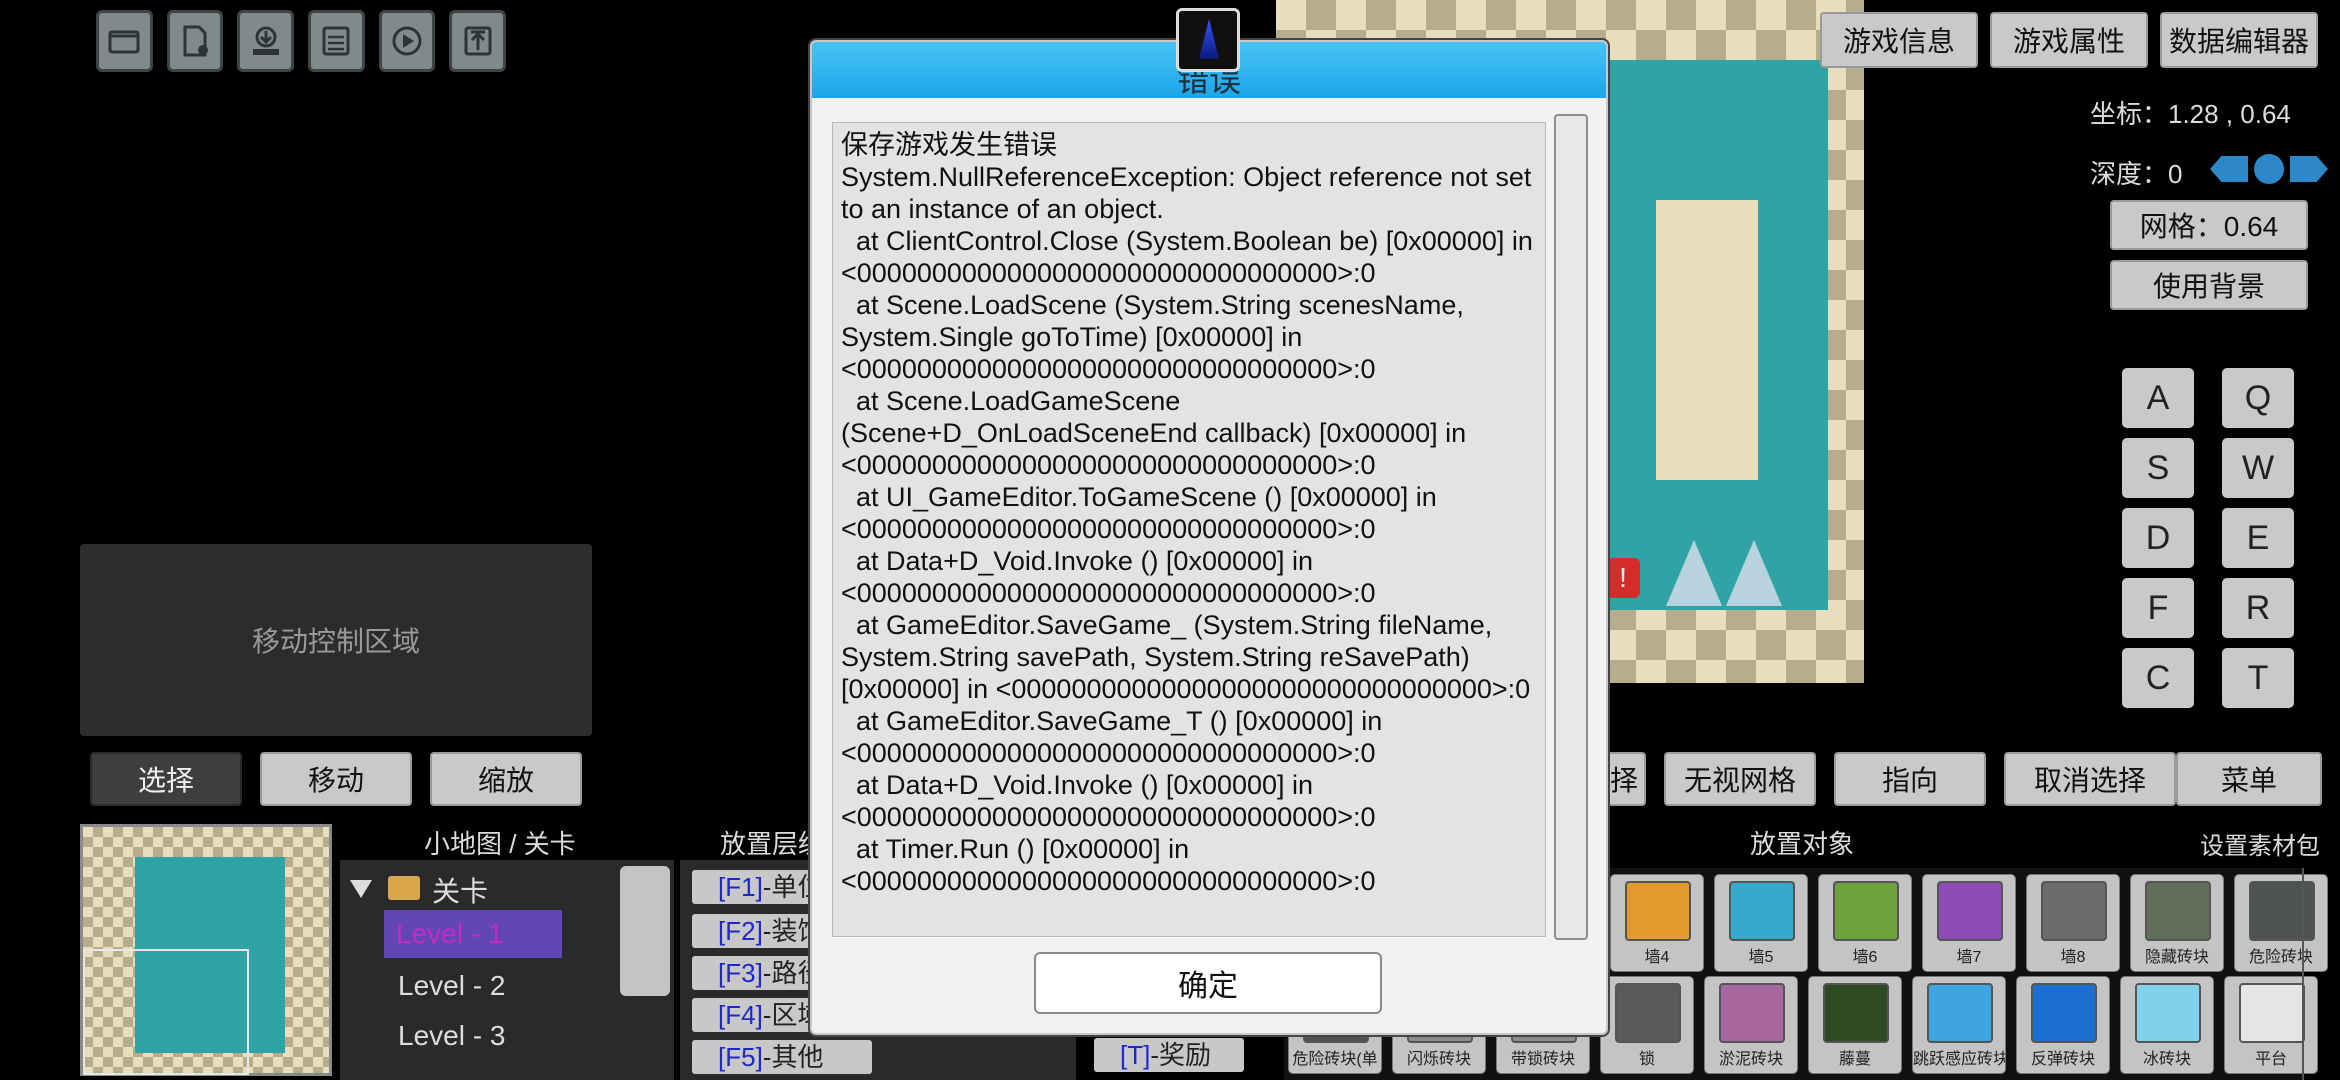 Image resolution: width=2340 pixels, height=1080 pixels. What do you see at coordinates (195, 41) in the screenshot?
I see `new-file-icon` at bounding box center [195, 41].